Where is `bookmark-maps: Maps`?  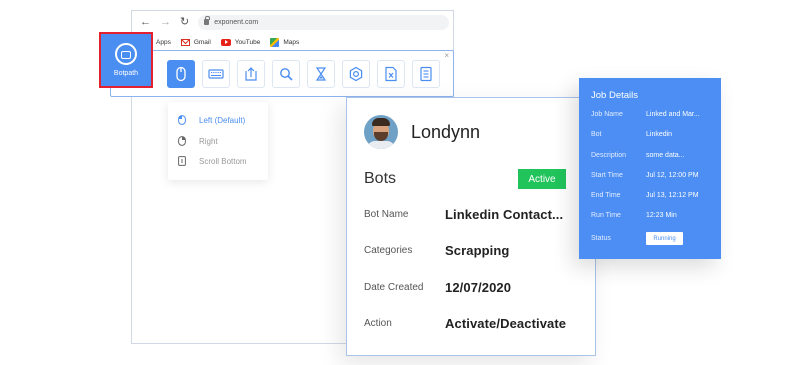
bookmark-maps: Maps is located at coordinates (285, 42).